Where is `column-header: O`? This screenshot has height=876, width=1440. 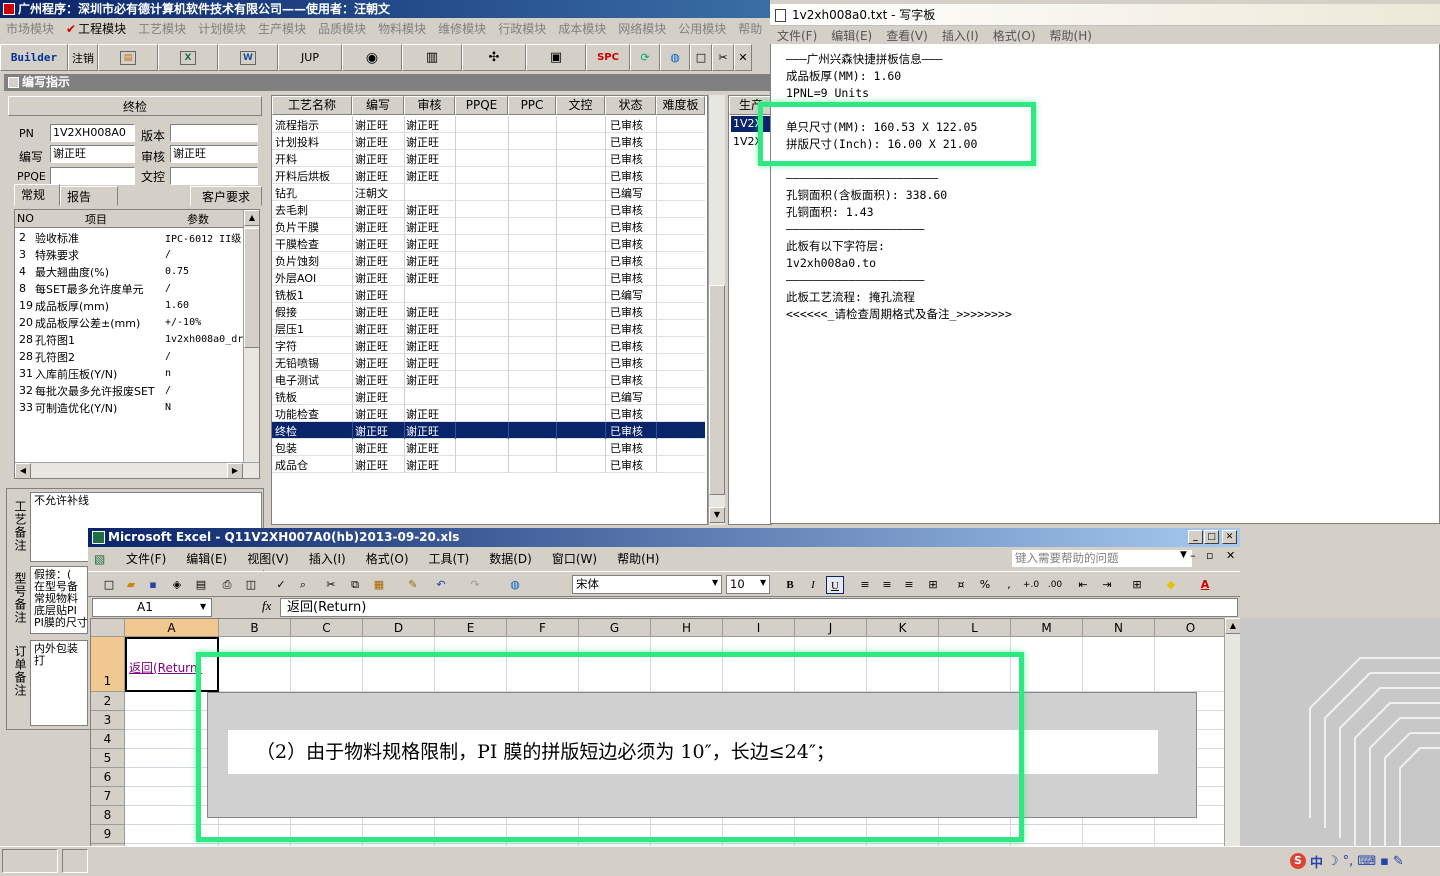
column-header: O is located at coordinates (1190, 628).